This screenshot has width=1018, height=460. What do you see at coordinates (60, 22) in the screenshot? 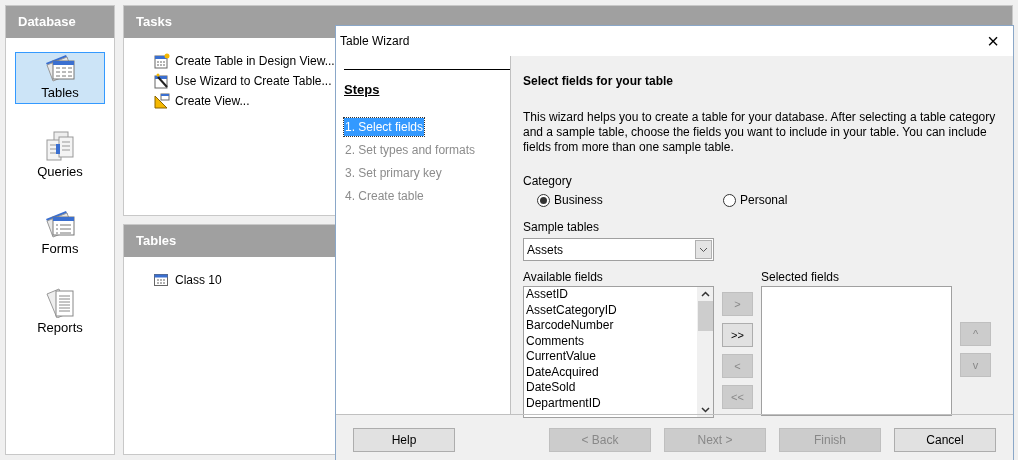
I see `panel-title: Database` at bounding box center [60, 22].